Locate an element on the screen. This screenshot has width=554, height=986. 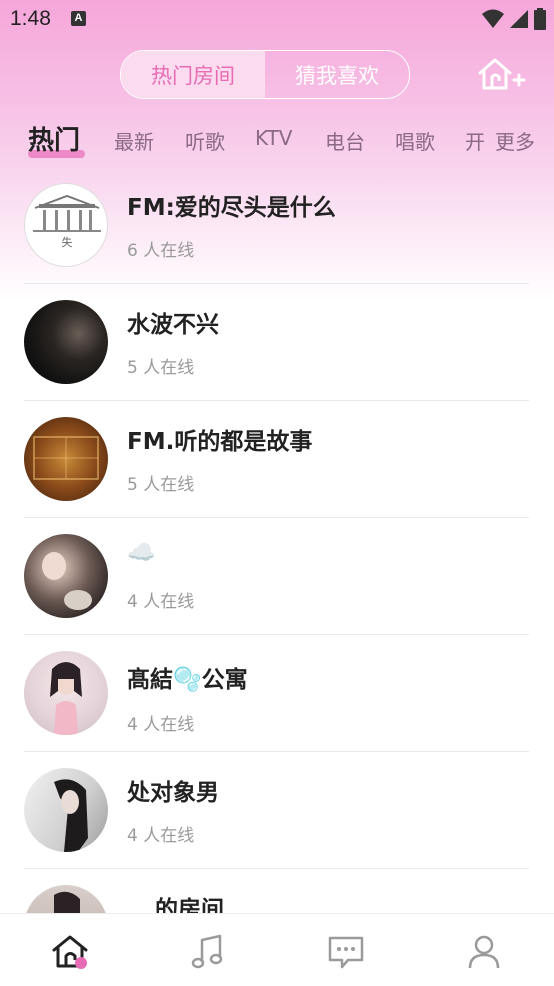
clock: 1:48 is located at coordinates (30, 18).